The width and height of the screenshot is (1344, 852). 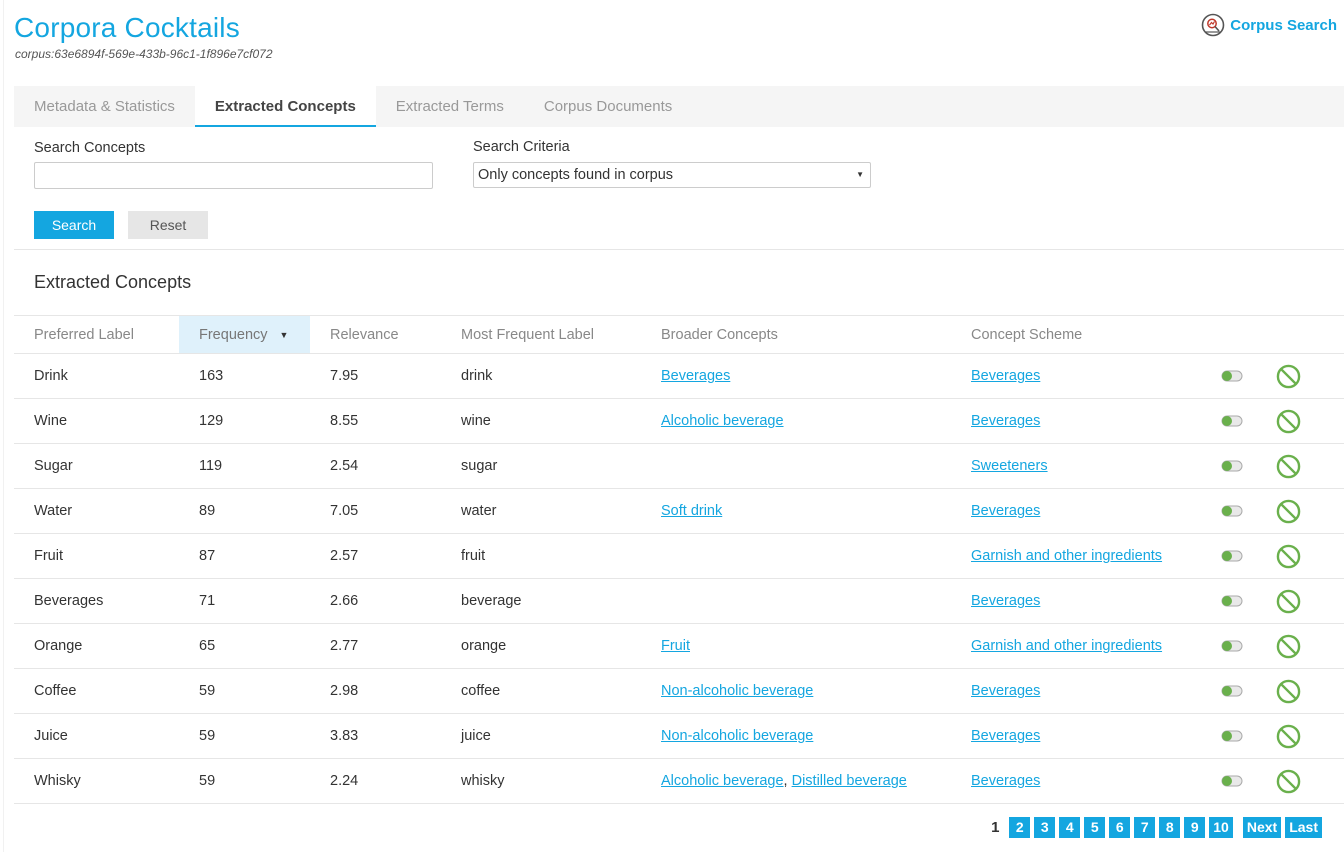 What do you see at coordinates (796, 334) in the screenshot?
I see `column-header-broader-concepts: Broader Concepts` at bounding box center [796, 334].